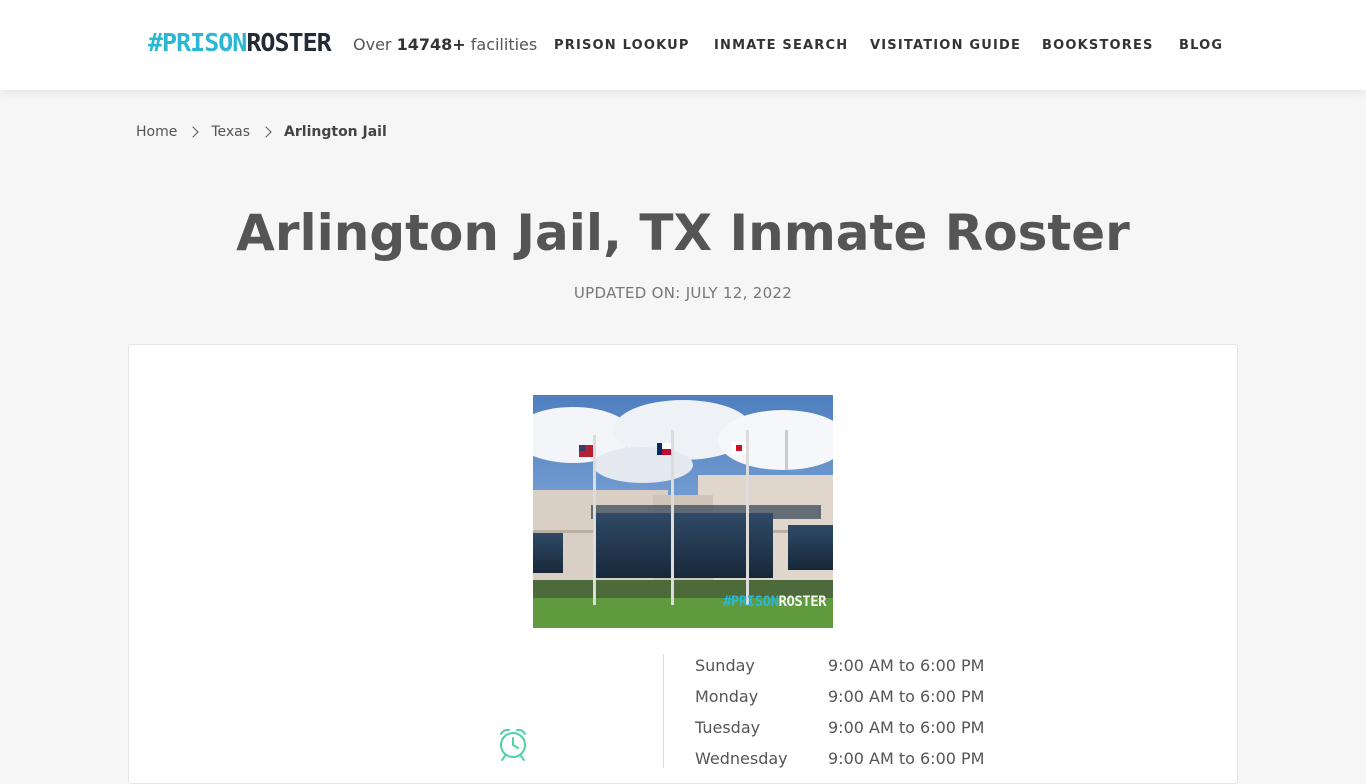 This screenshot has height=784, width=1366. What do you see at coordinates (288, 42) in the screenshot?
I see `logo-roster-text: ROSTER` at bounding box center [288, 42].